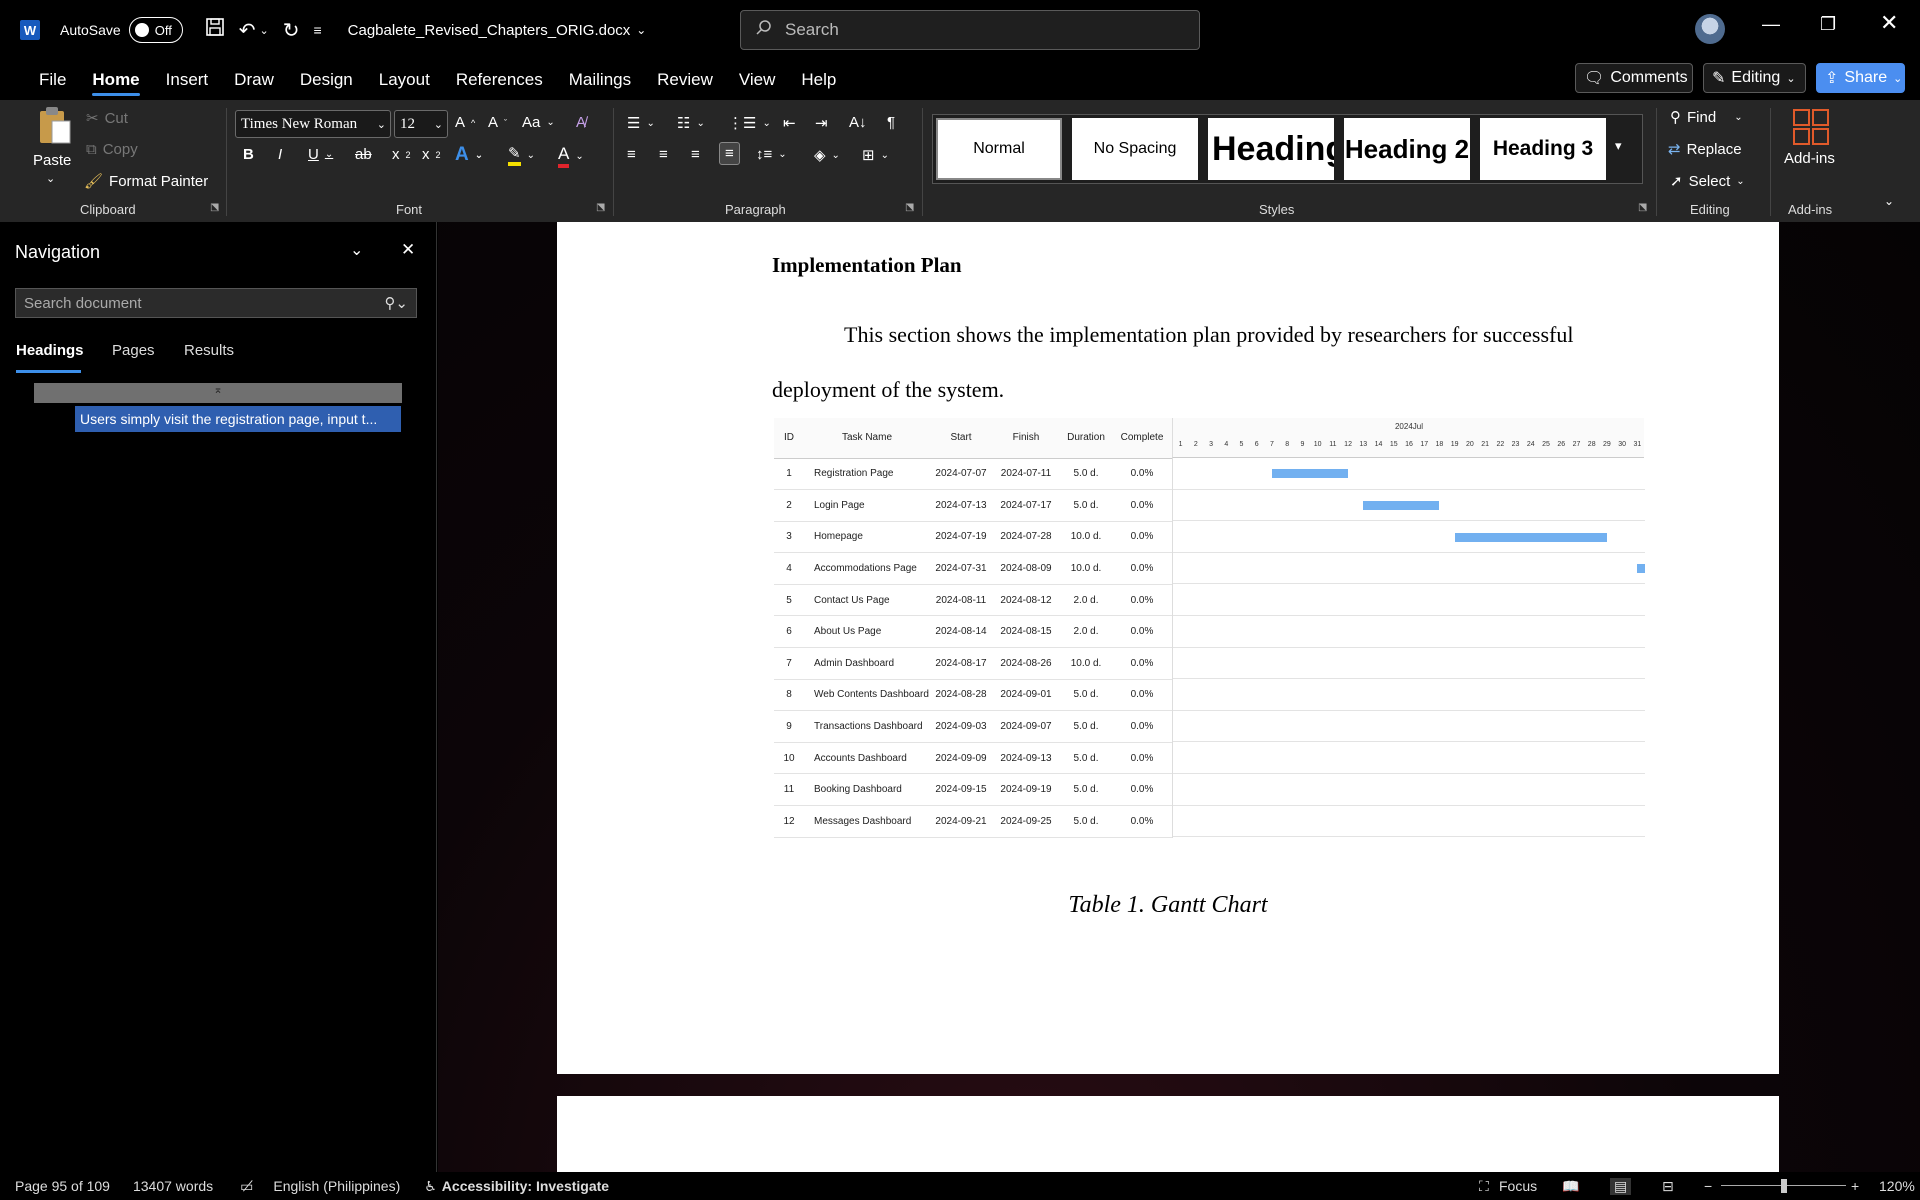 This screenshot has height=1200, width=1920. I want to click on bullets-icon: ☰ ⌄, so click(641, 123).